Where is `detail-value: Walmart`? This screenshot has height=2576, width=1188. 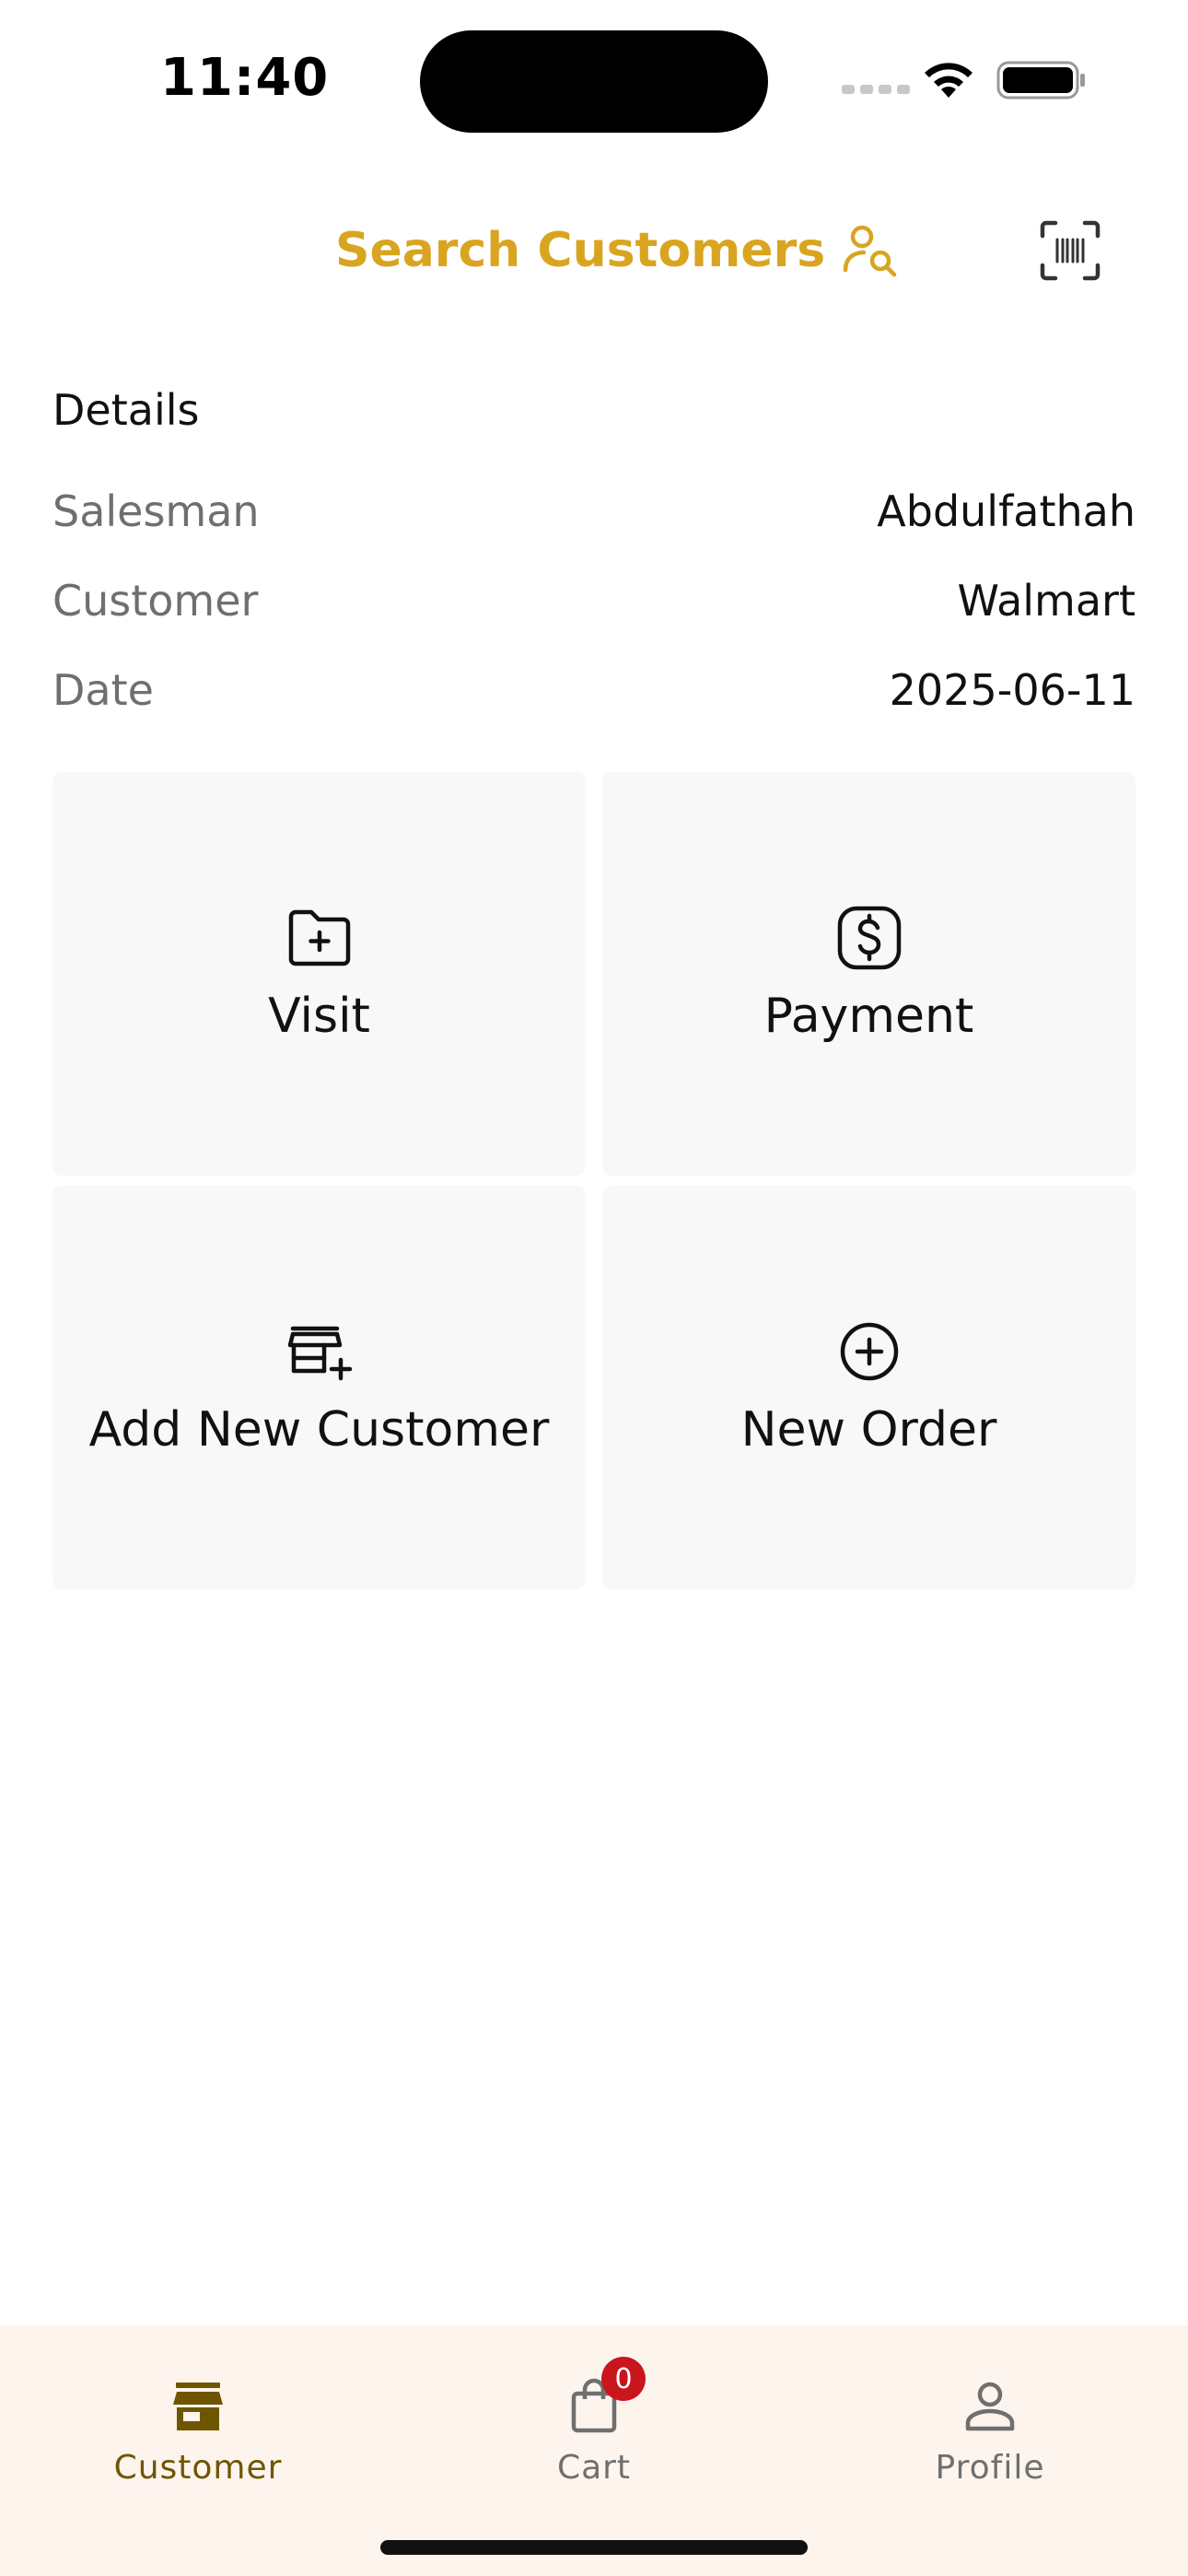
detail-value: Walmart is located at coordinates (1046, 601).